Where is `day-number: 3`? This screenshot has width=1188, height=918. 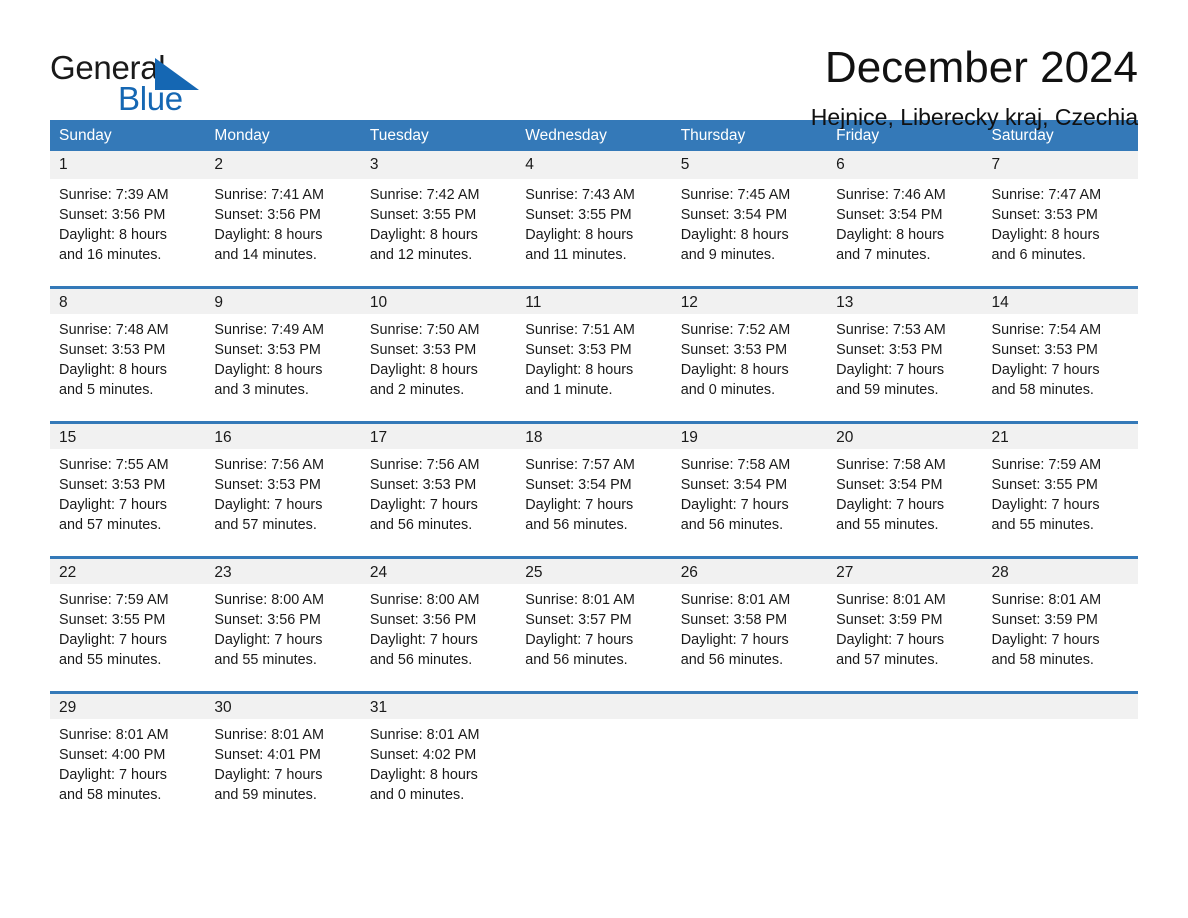 day-number: 3 is located at coordinates (438, 165).